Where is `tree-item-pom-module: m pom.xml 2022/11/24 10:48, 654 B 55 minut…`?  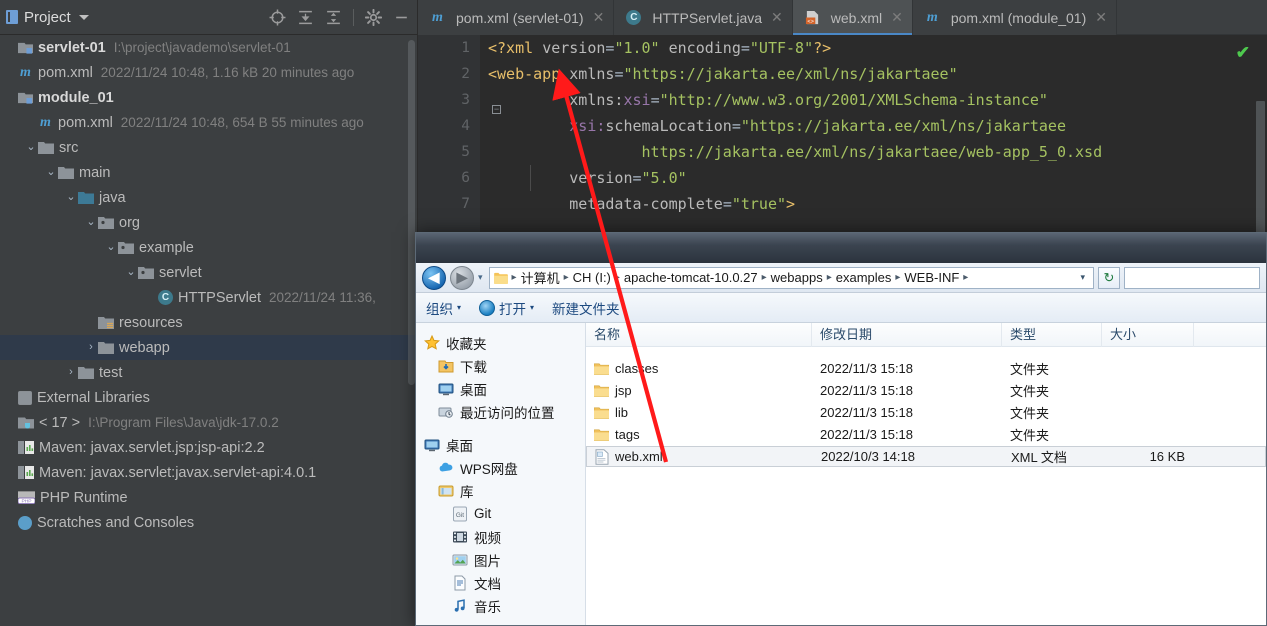
tree-item-pom-module: m pom.xml 2022/11/24 10:48, 654 B 55 minut… is located at coordinates (209, 122).